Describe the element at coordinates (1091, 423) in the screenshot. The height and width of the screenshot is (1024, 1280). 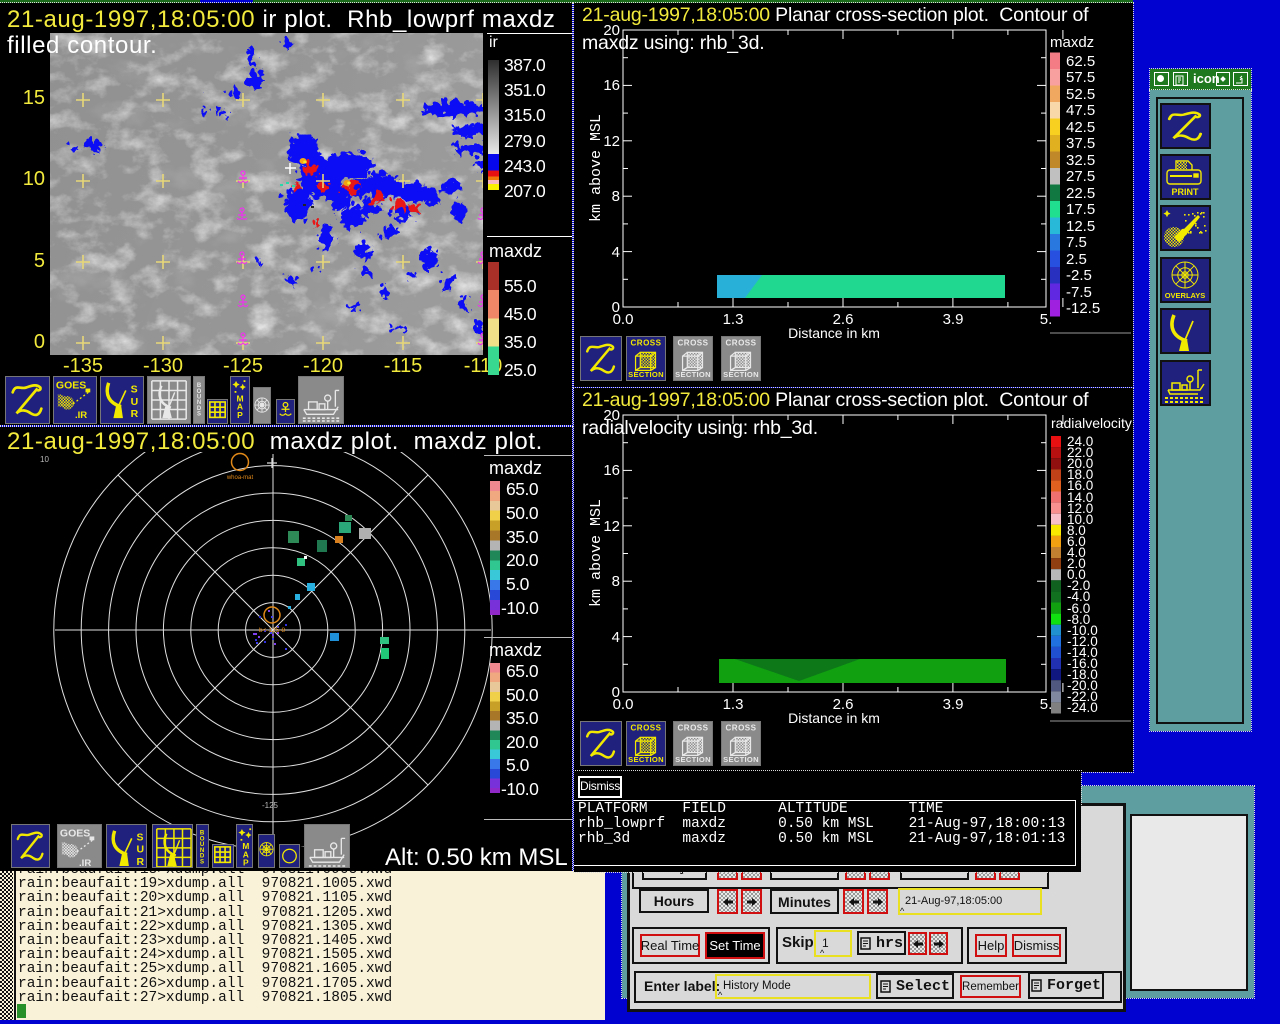
I see `svg-text: radialvelocity` at that location.